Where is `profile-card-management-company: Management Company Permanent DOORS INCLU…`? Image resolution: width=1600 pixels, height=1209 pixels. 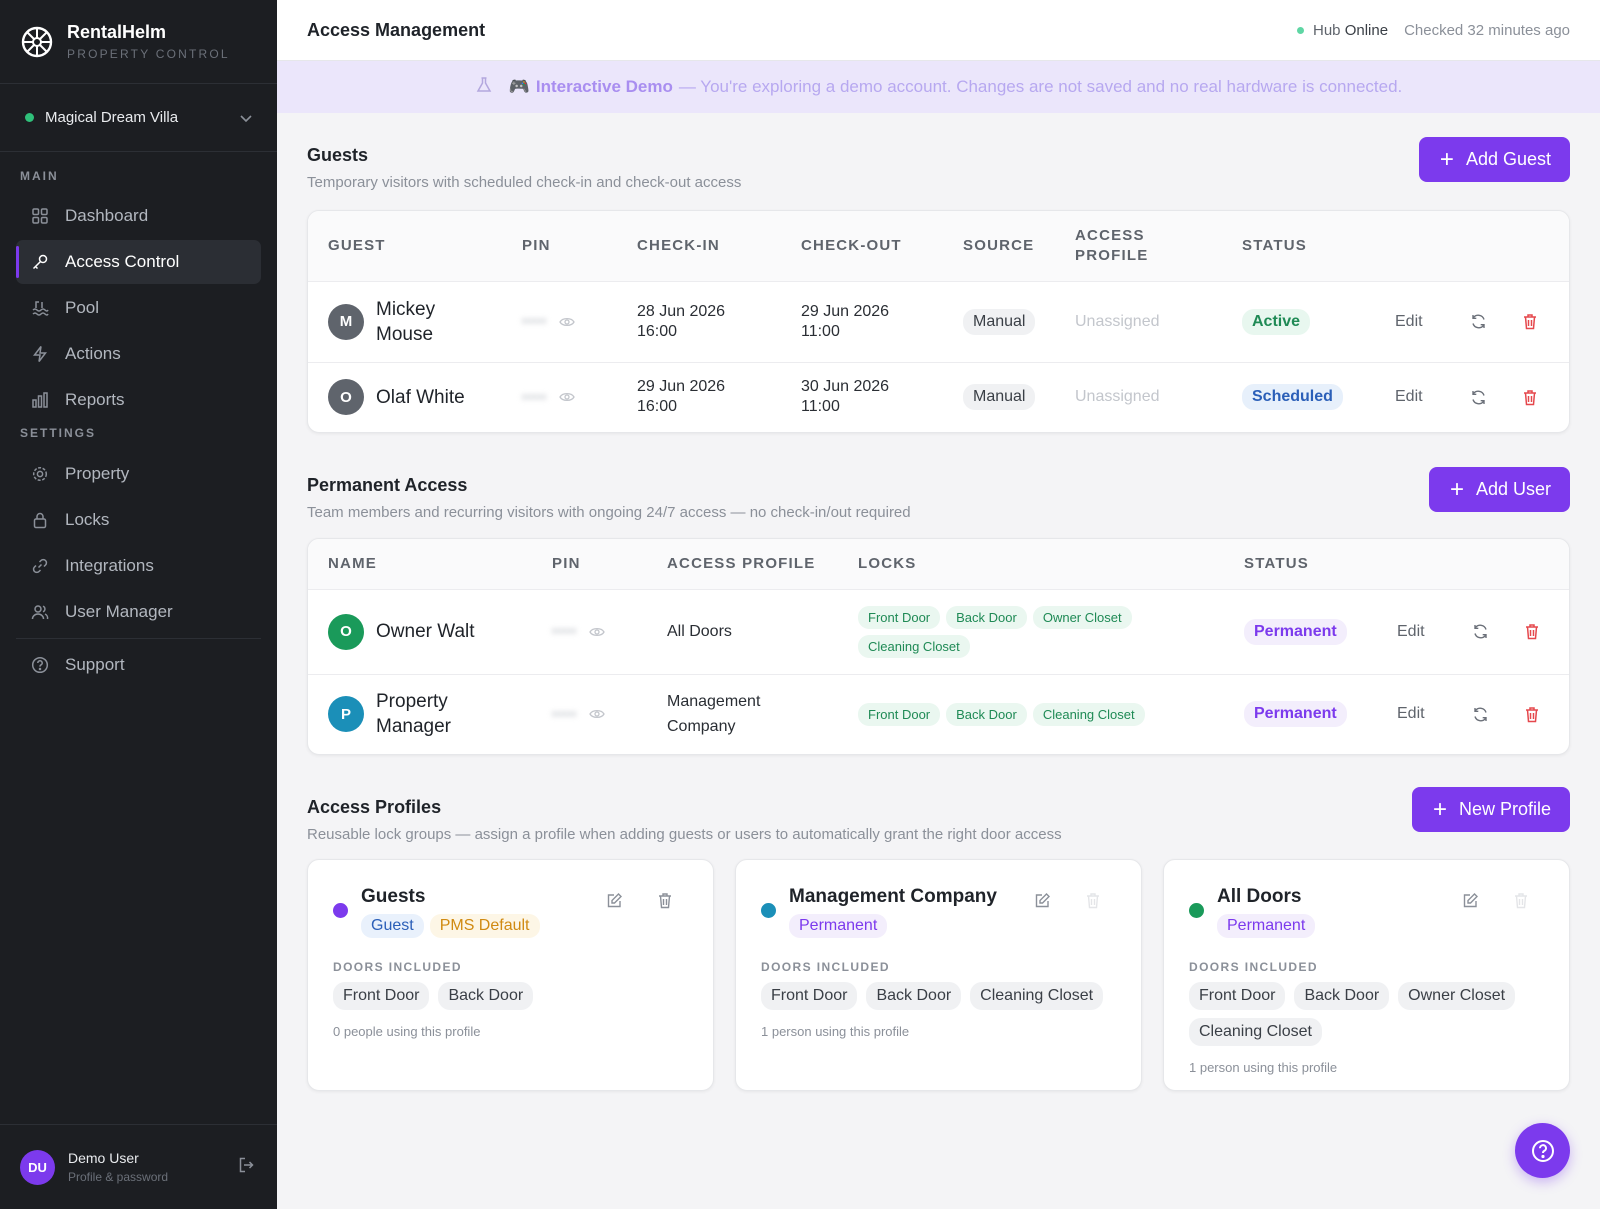
profile-card-management-company: Management Company Permanent DOORS INCLU… is located at coordinates (938, 975).